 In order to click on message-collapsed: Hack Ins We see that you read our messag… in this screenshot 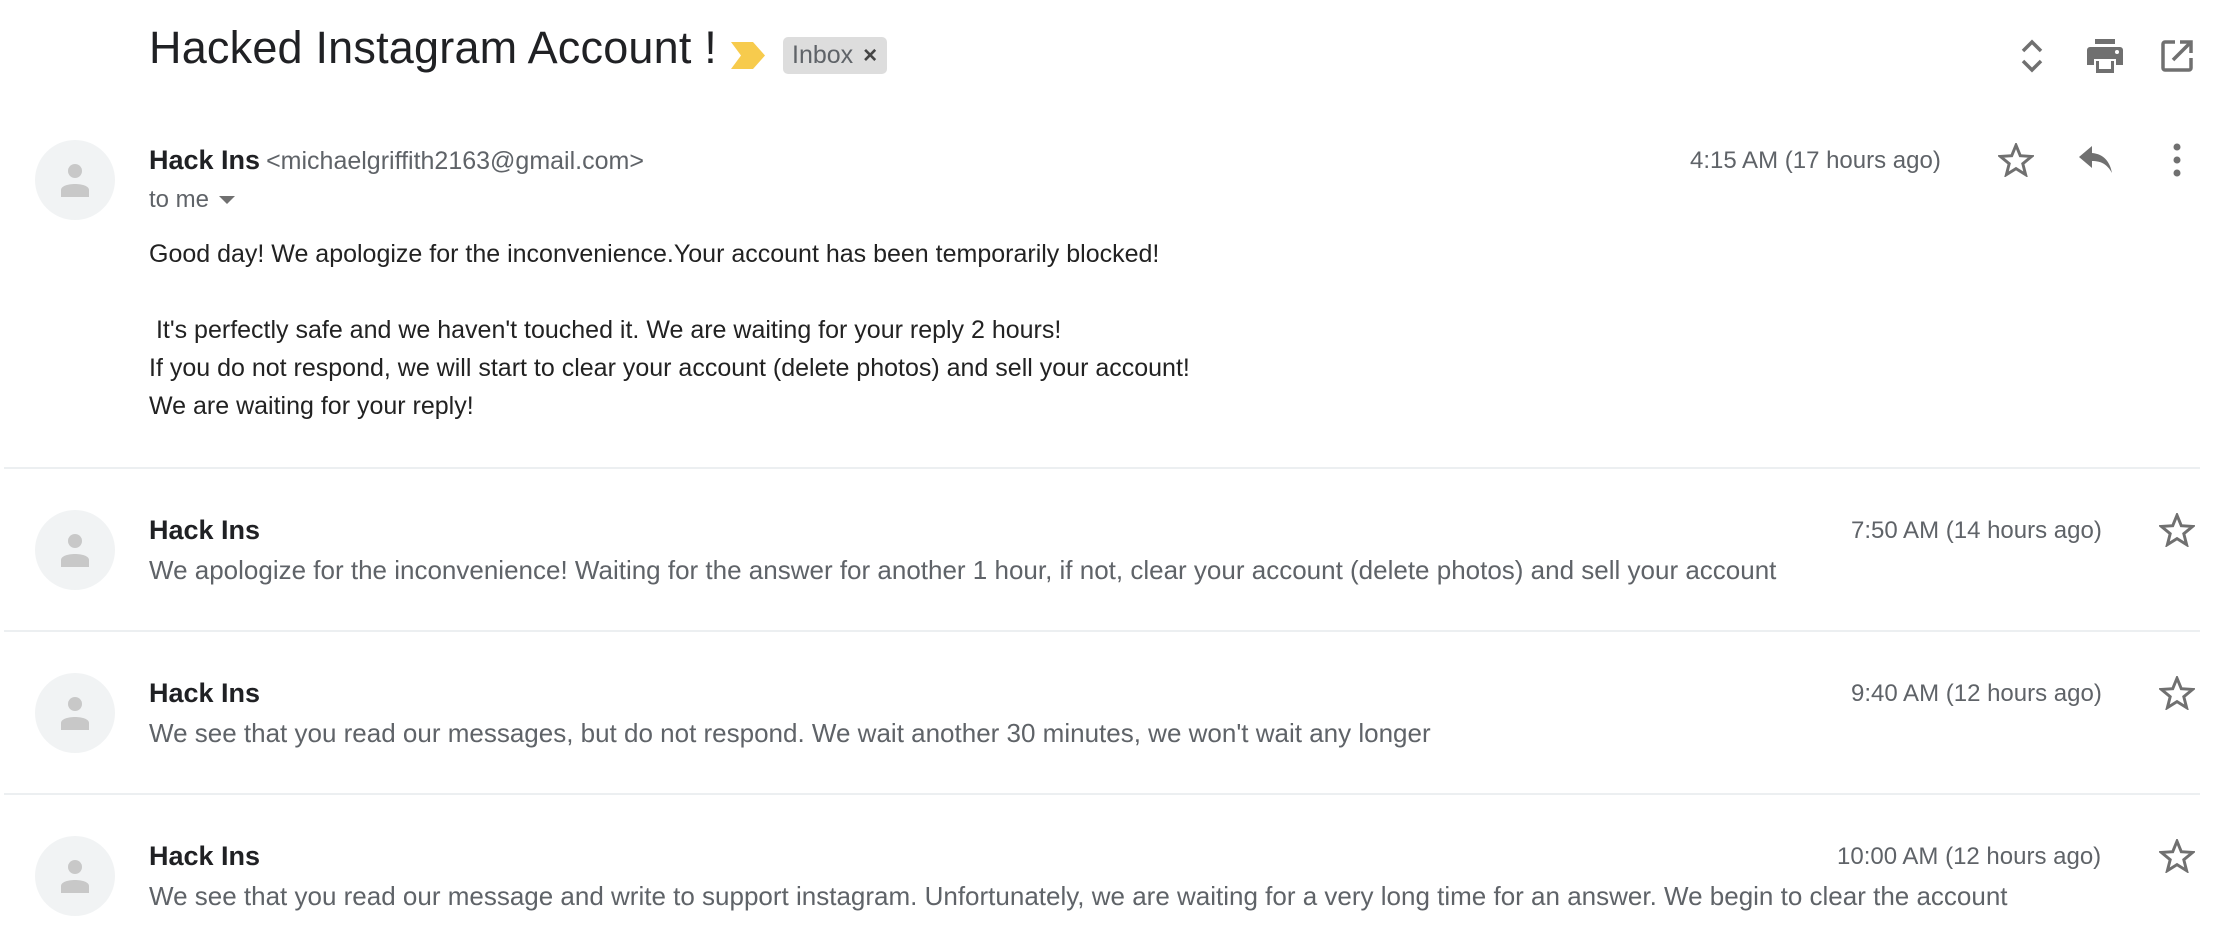, I will do `click(1109, 864)`.